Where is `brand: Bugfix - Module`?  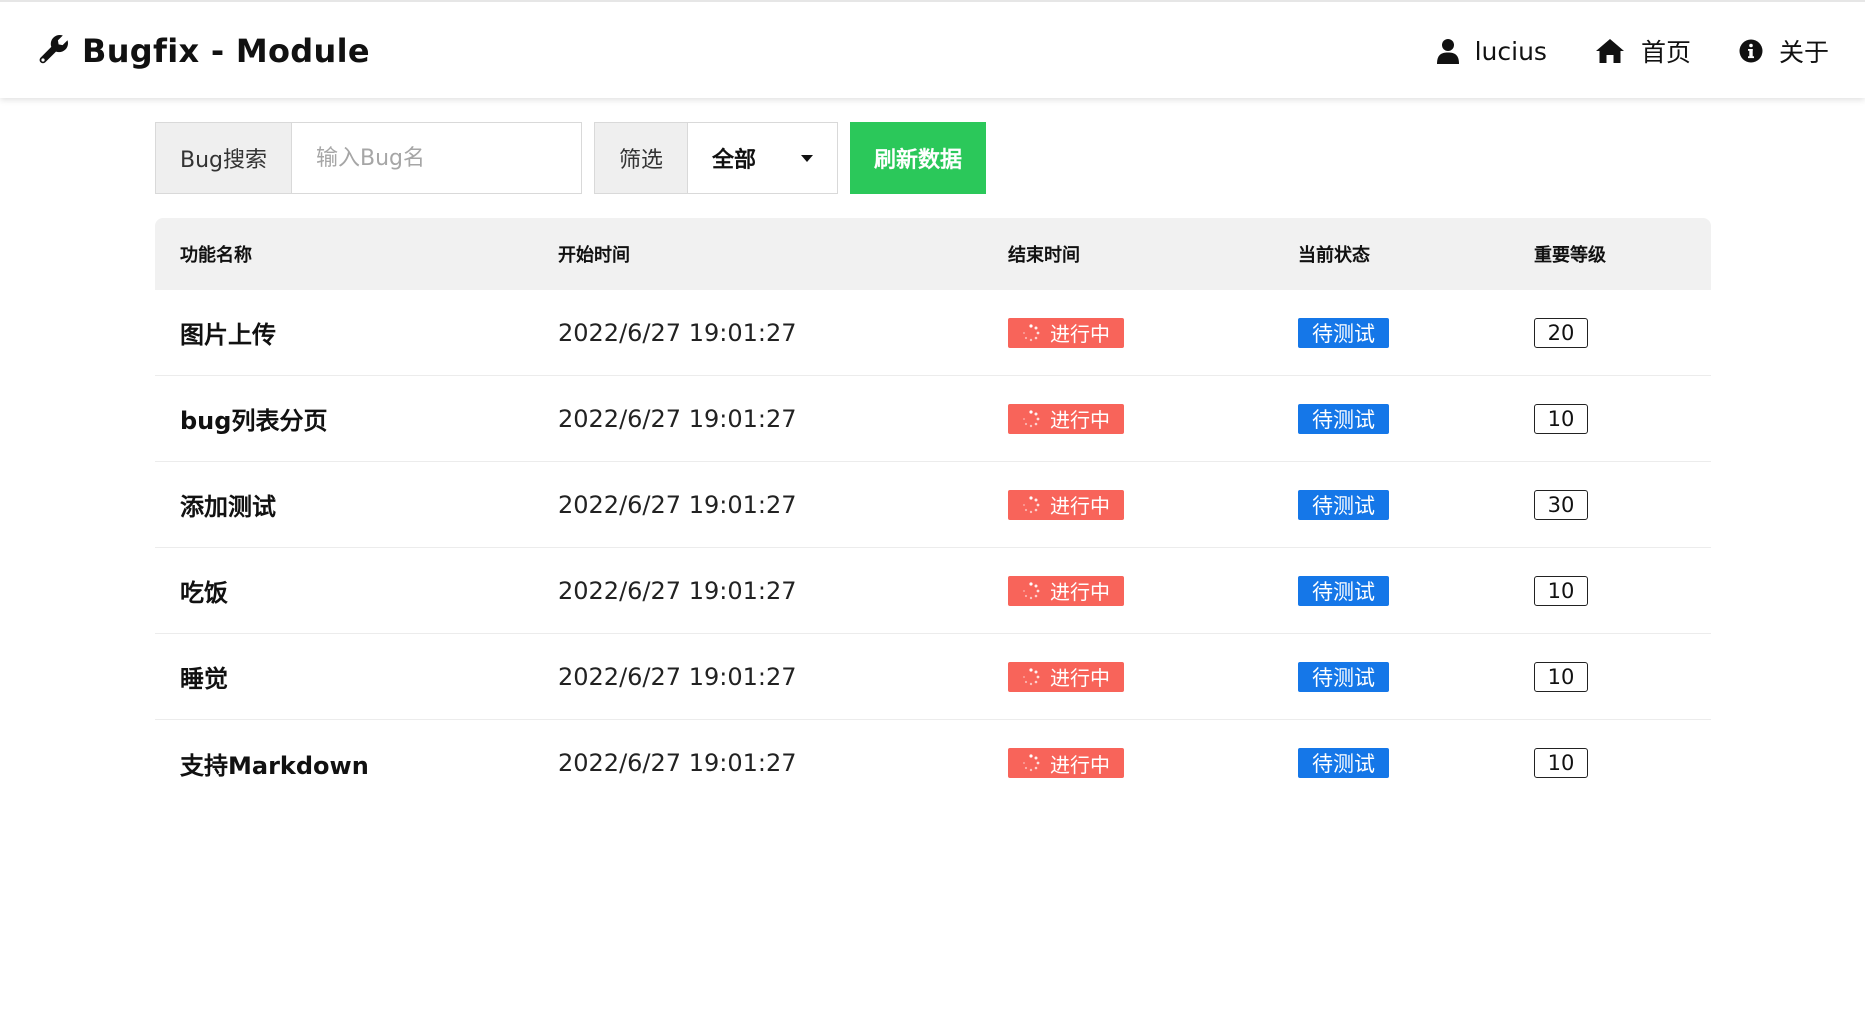
brand: Bugfix - Module is located at coordinates (204, 51).